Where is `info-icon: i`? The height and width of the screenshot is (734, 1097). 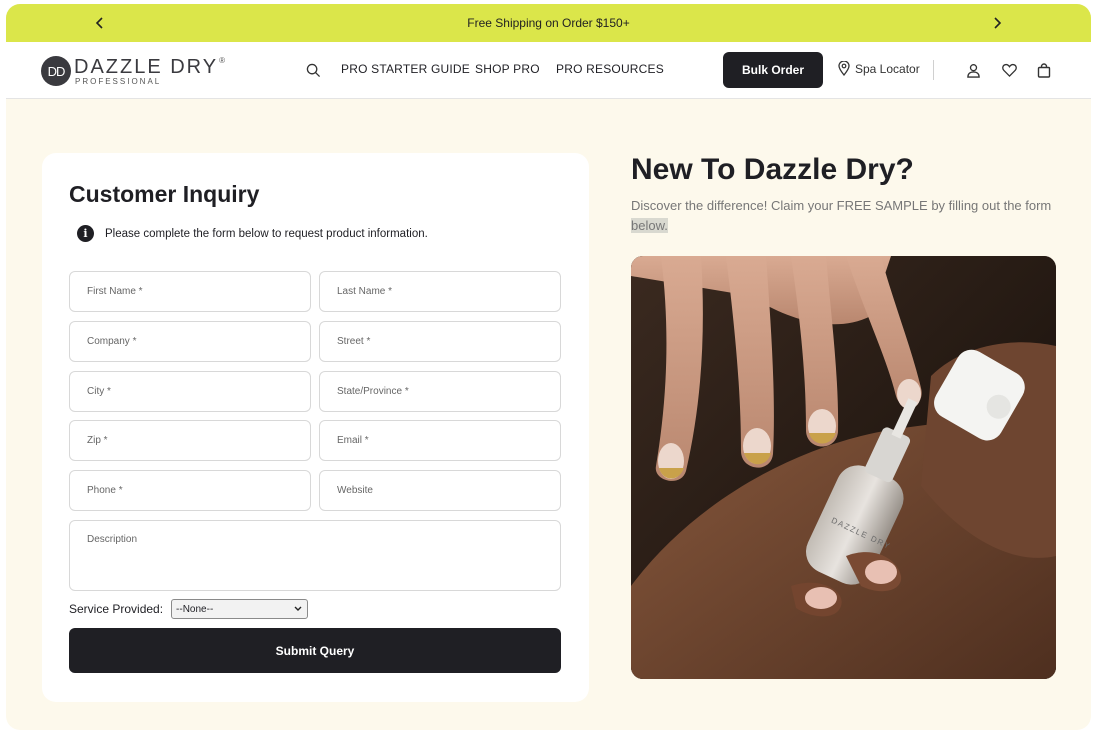 info-icon: i is located at coordinates (85, 233).